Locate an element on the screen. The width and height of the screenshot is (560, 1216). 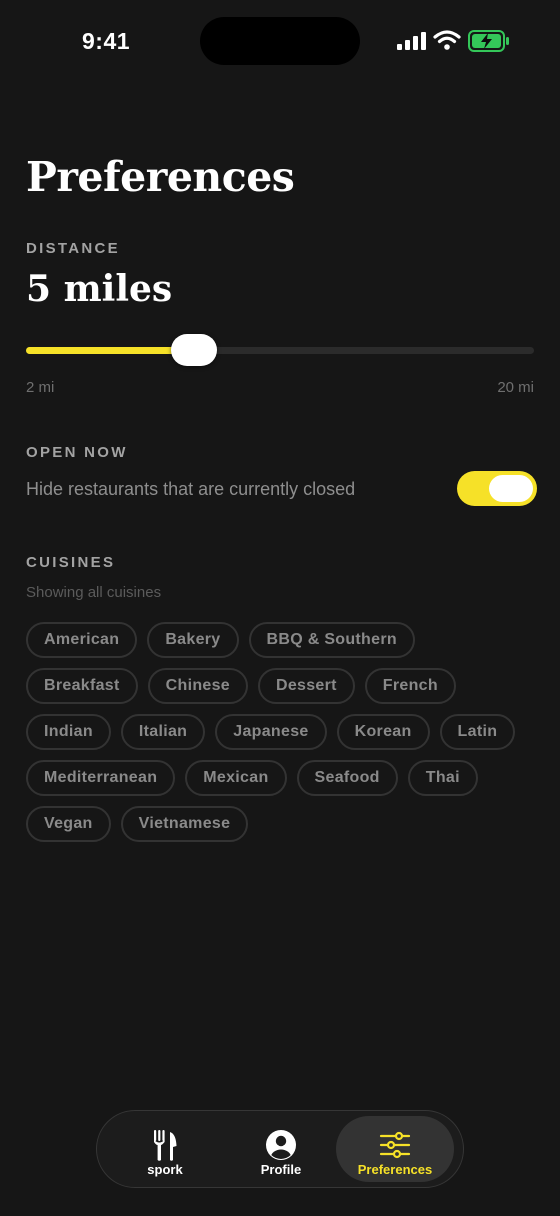
person-circle-icon is located at coordinates (281, 1145).